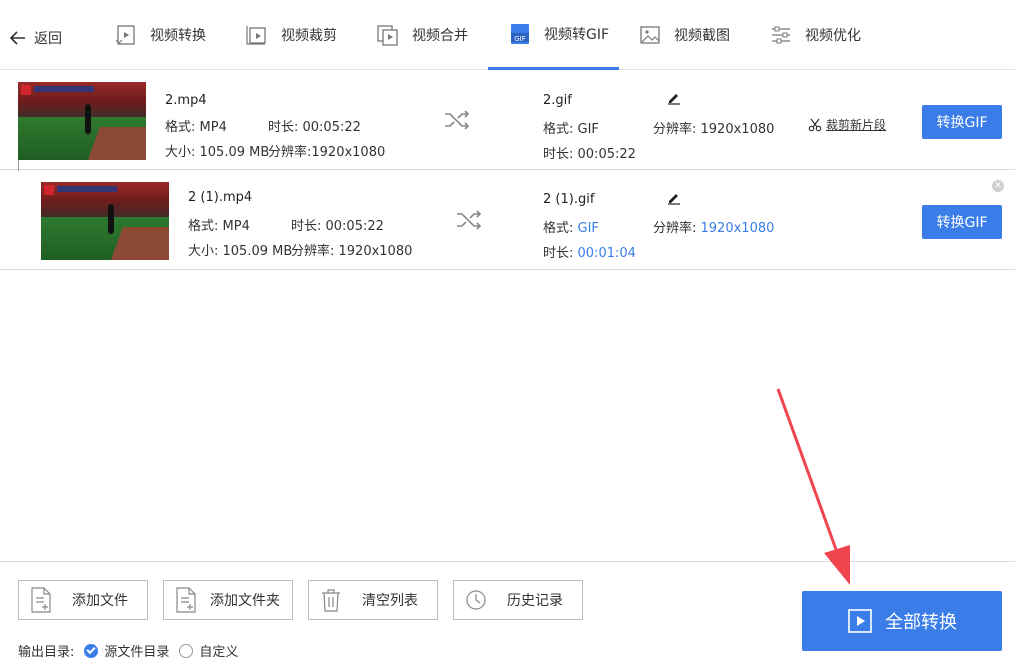 Image resolution: width=1015 pixels, height=666 pixels. I want to click on tab-label: 视频截图, so click(702, 36).